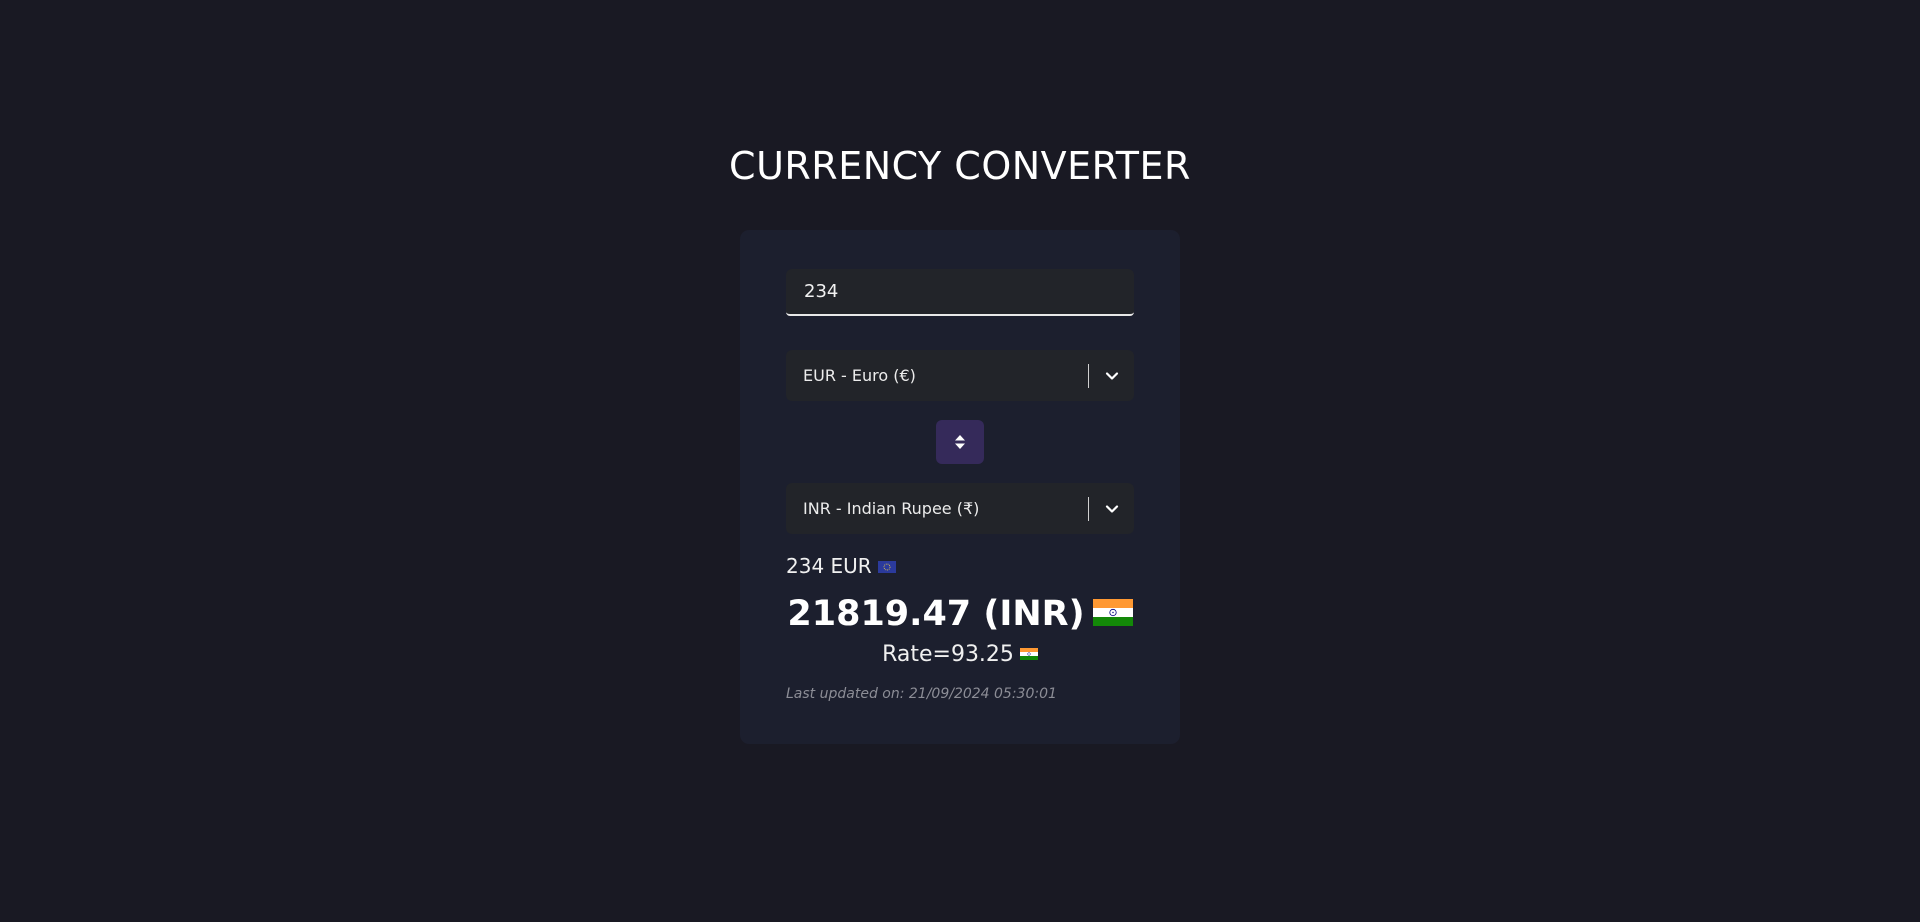  I want to click on source-amount: 234 EUR, so click(841, 566).